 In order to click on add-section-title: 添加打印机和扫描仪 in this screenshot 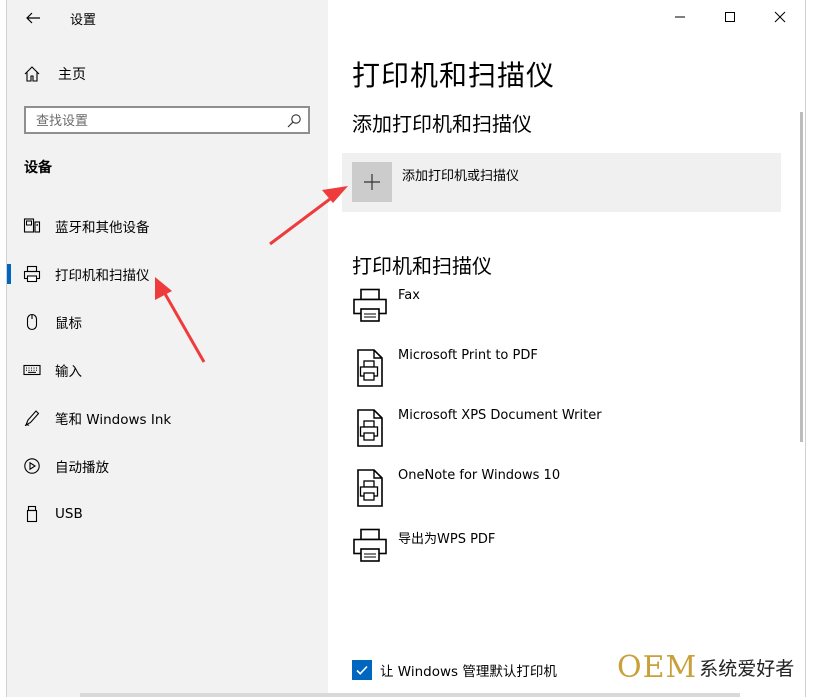, I will do `click(442, 124)`.